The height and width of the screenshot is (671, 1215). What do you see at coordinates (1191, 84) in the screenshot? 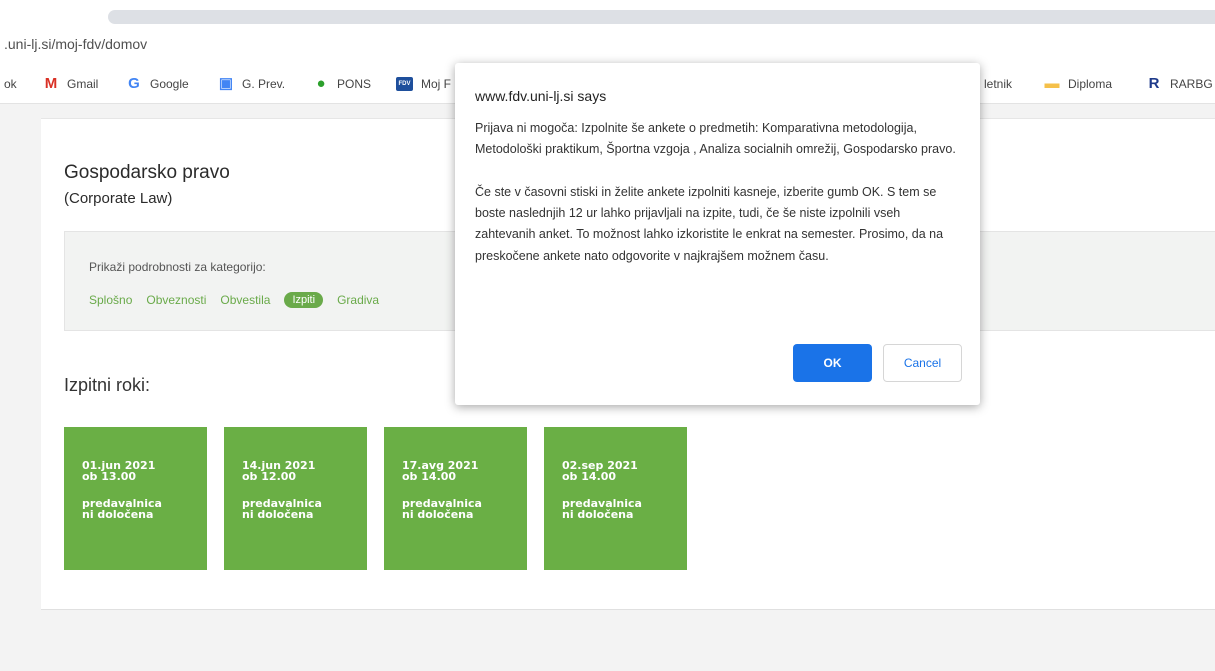
I see `bookmark-label: RARBG` at bounding box center [1191, 84].